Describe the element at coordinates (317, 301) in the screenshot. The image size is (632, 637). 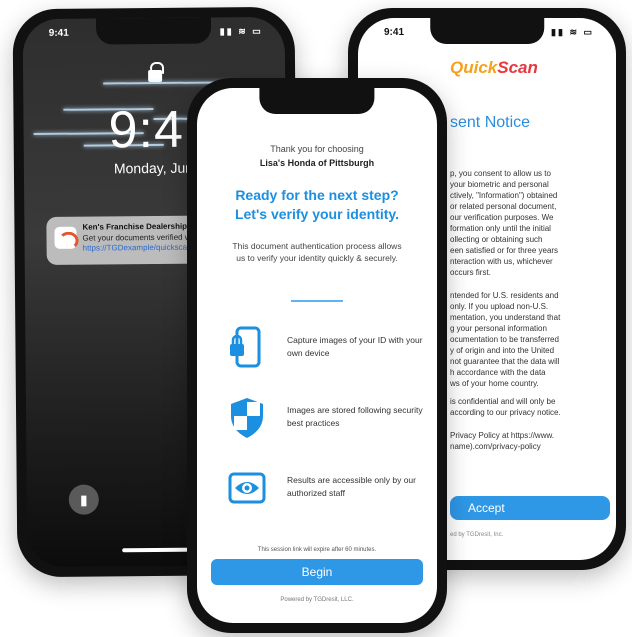
I see `divider` at that location.